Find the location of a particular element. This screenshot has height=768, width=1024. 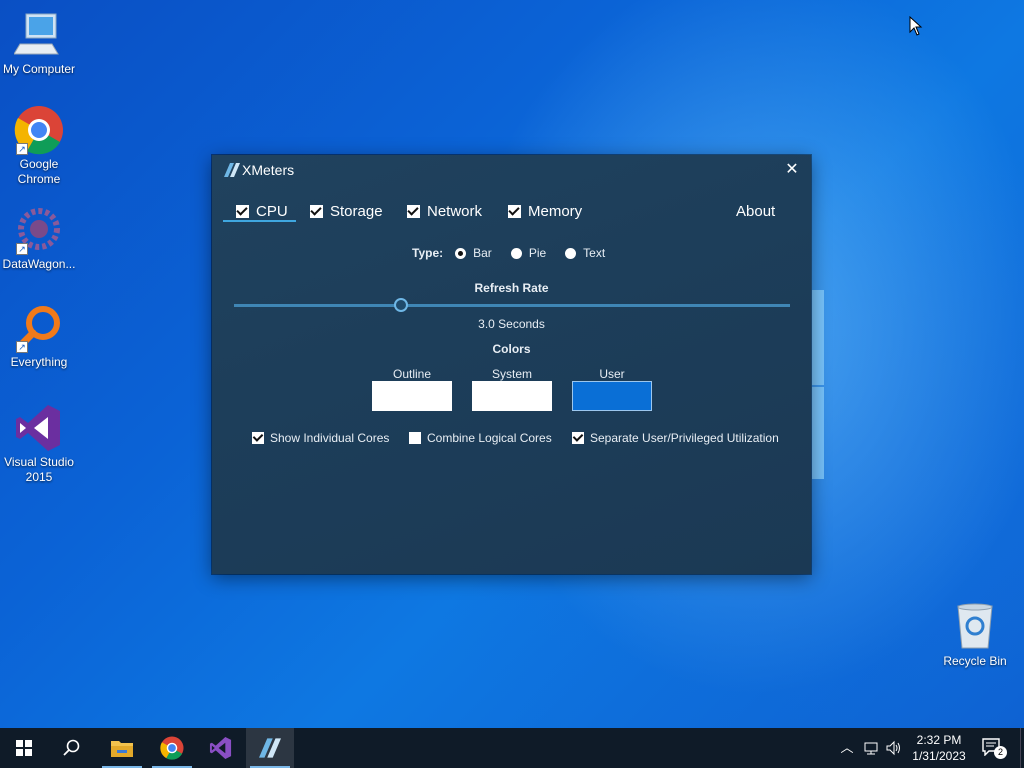

xmeters-icon is located at coordinates (270, 748).